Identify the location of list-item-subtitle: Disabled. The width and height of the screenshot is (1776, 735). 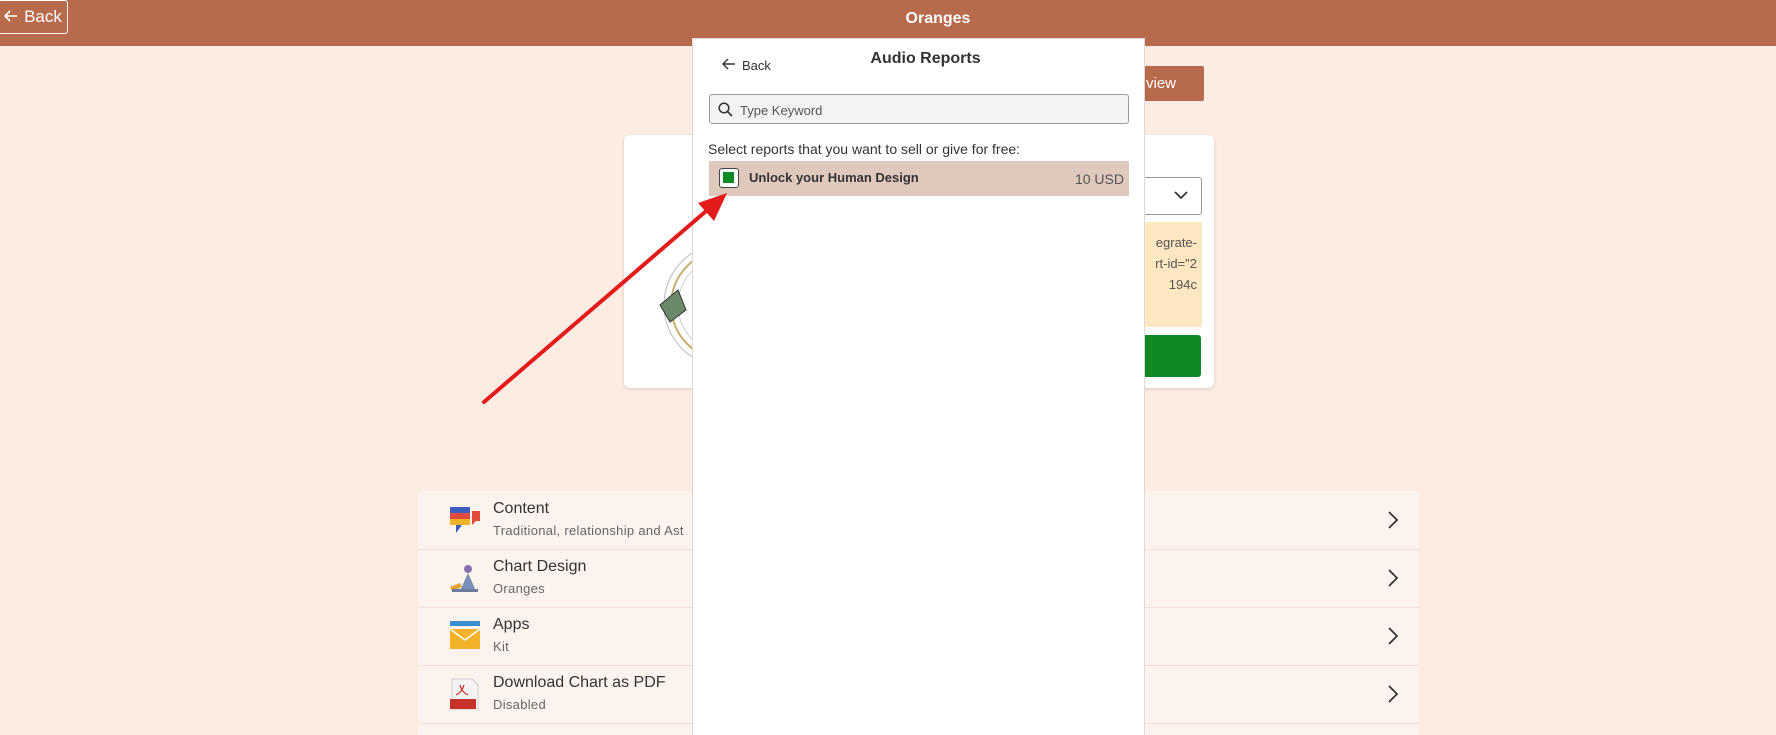
(519, 704).